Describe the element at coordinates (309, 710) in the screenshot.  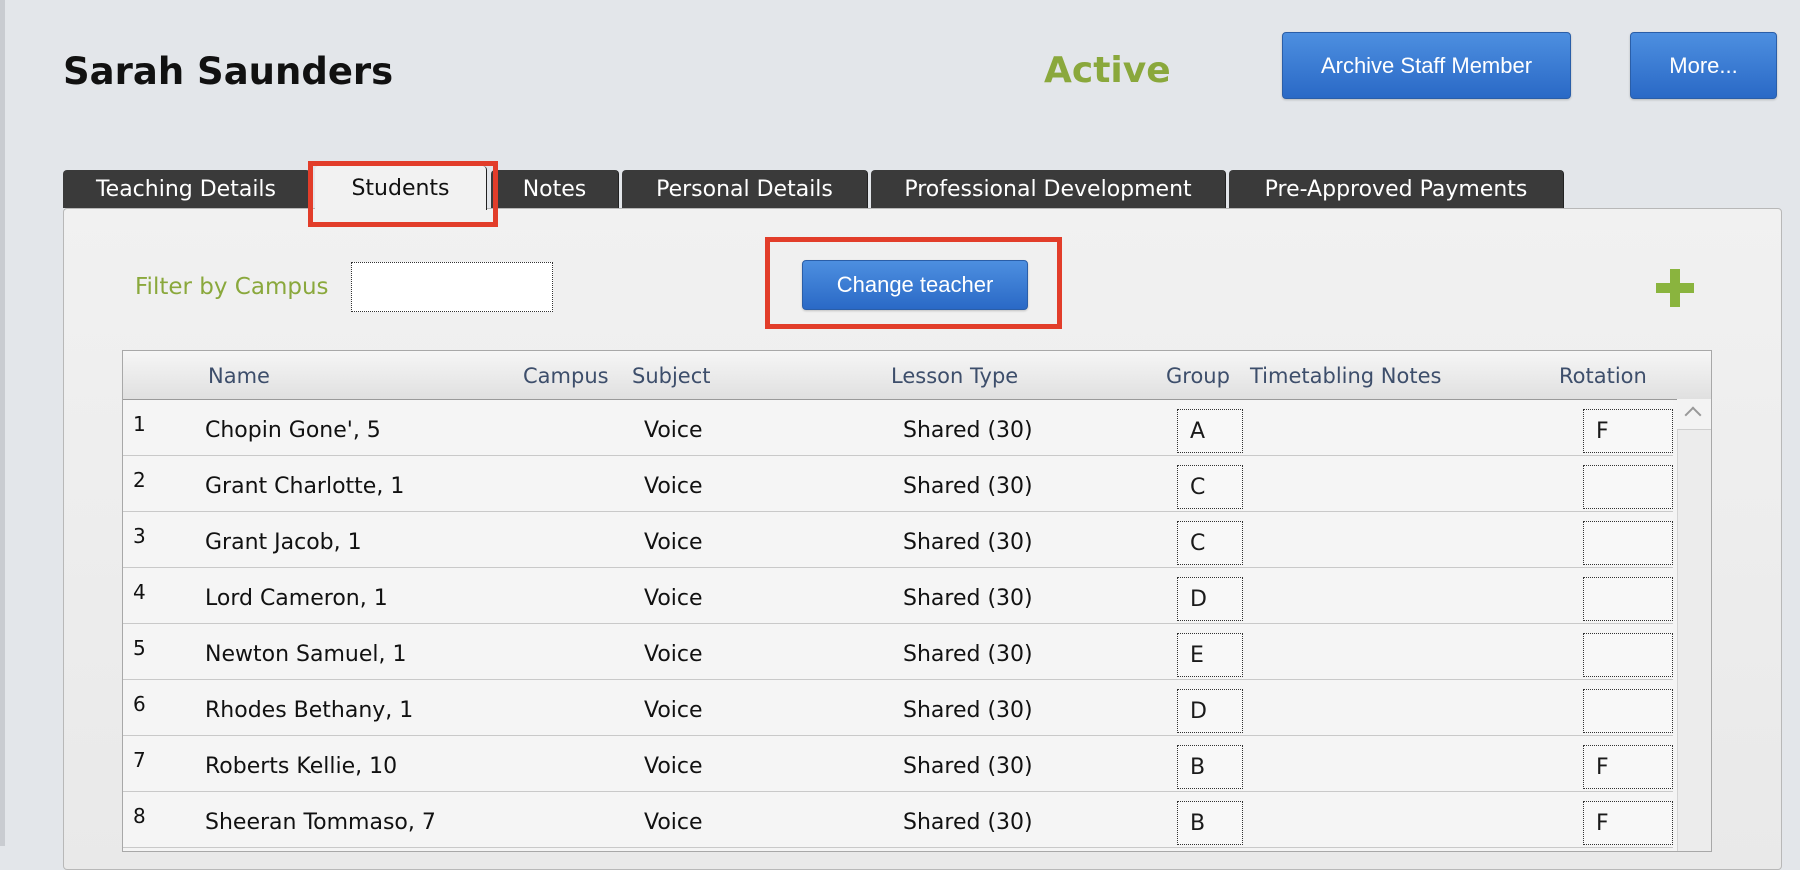
I see `student-name: Rhodes Bethany, 1` at that location.